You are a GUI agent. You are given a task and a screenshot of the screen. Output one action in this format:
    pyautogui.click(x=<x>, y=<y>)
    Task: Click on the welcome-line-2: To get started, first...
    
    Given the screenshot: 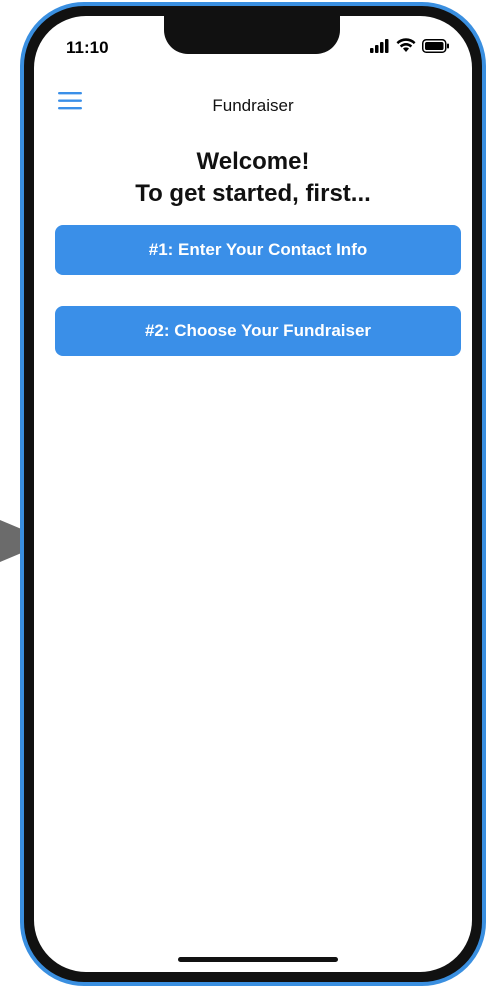 What is the action you would take?
    pyautogui.click(x=253, y=193)
    